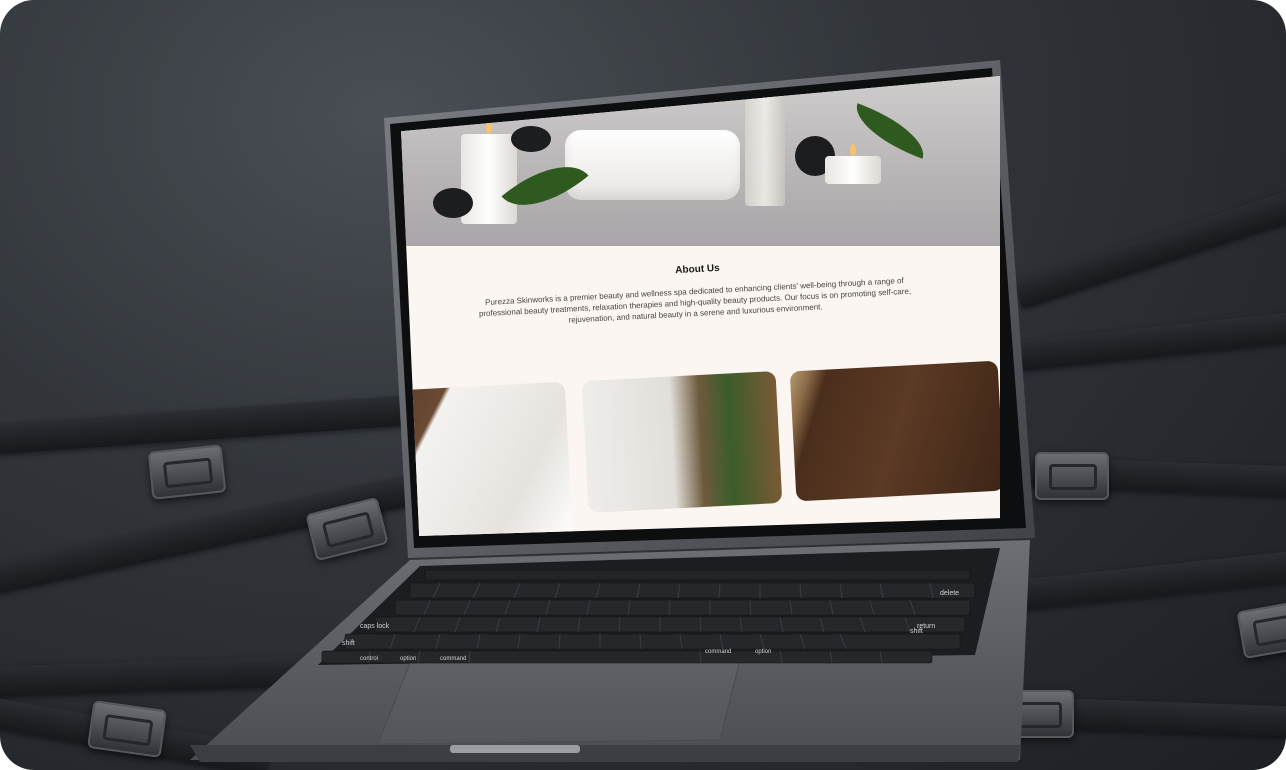 The height and width of the screenshot is (770, 1286). What do you see at coordinates (682, 442) in the screenshot?
I see `gallery-image-basket` at bounding box center [682, 442].